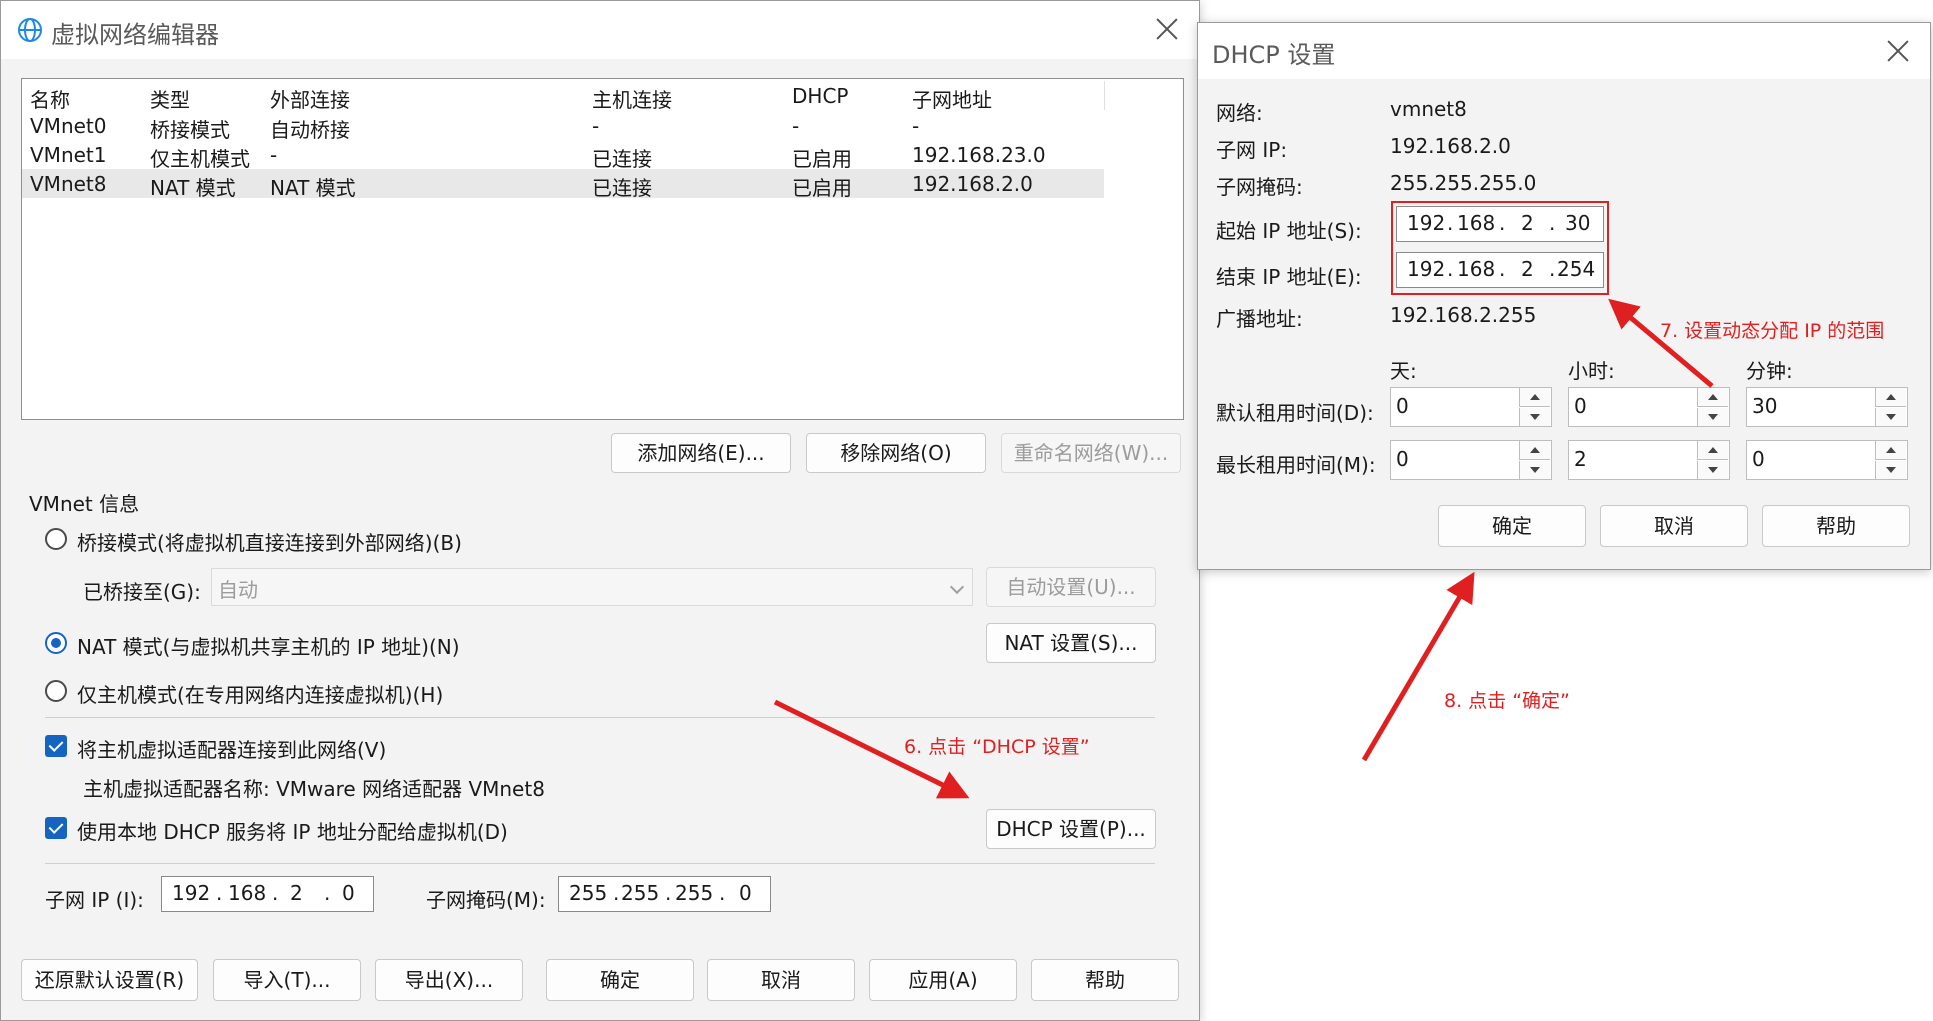 The width and height of the screenshot is (1933, 1021). What do you see at coordinates (1661, 343) in the screenshot?
I see `arrow-step7` at bounding box center [1661, 343].